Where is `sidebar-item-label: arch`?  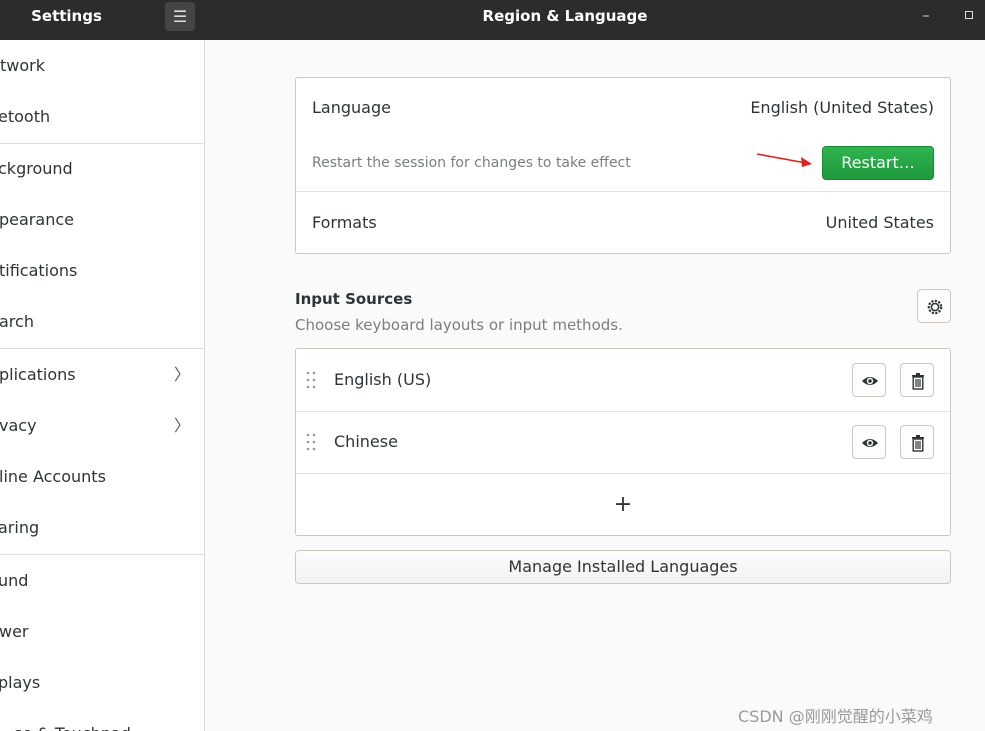
sidebar-item-label: arch is located at coordinates (17, 321).